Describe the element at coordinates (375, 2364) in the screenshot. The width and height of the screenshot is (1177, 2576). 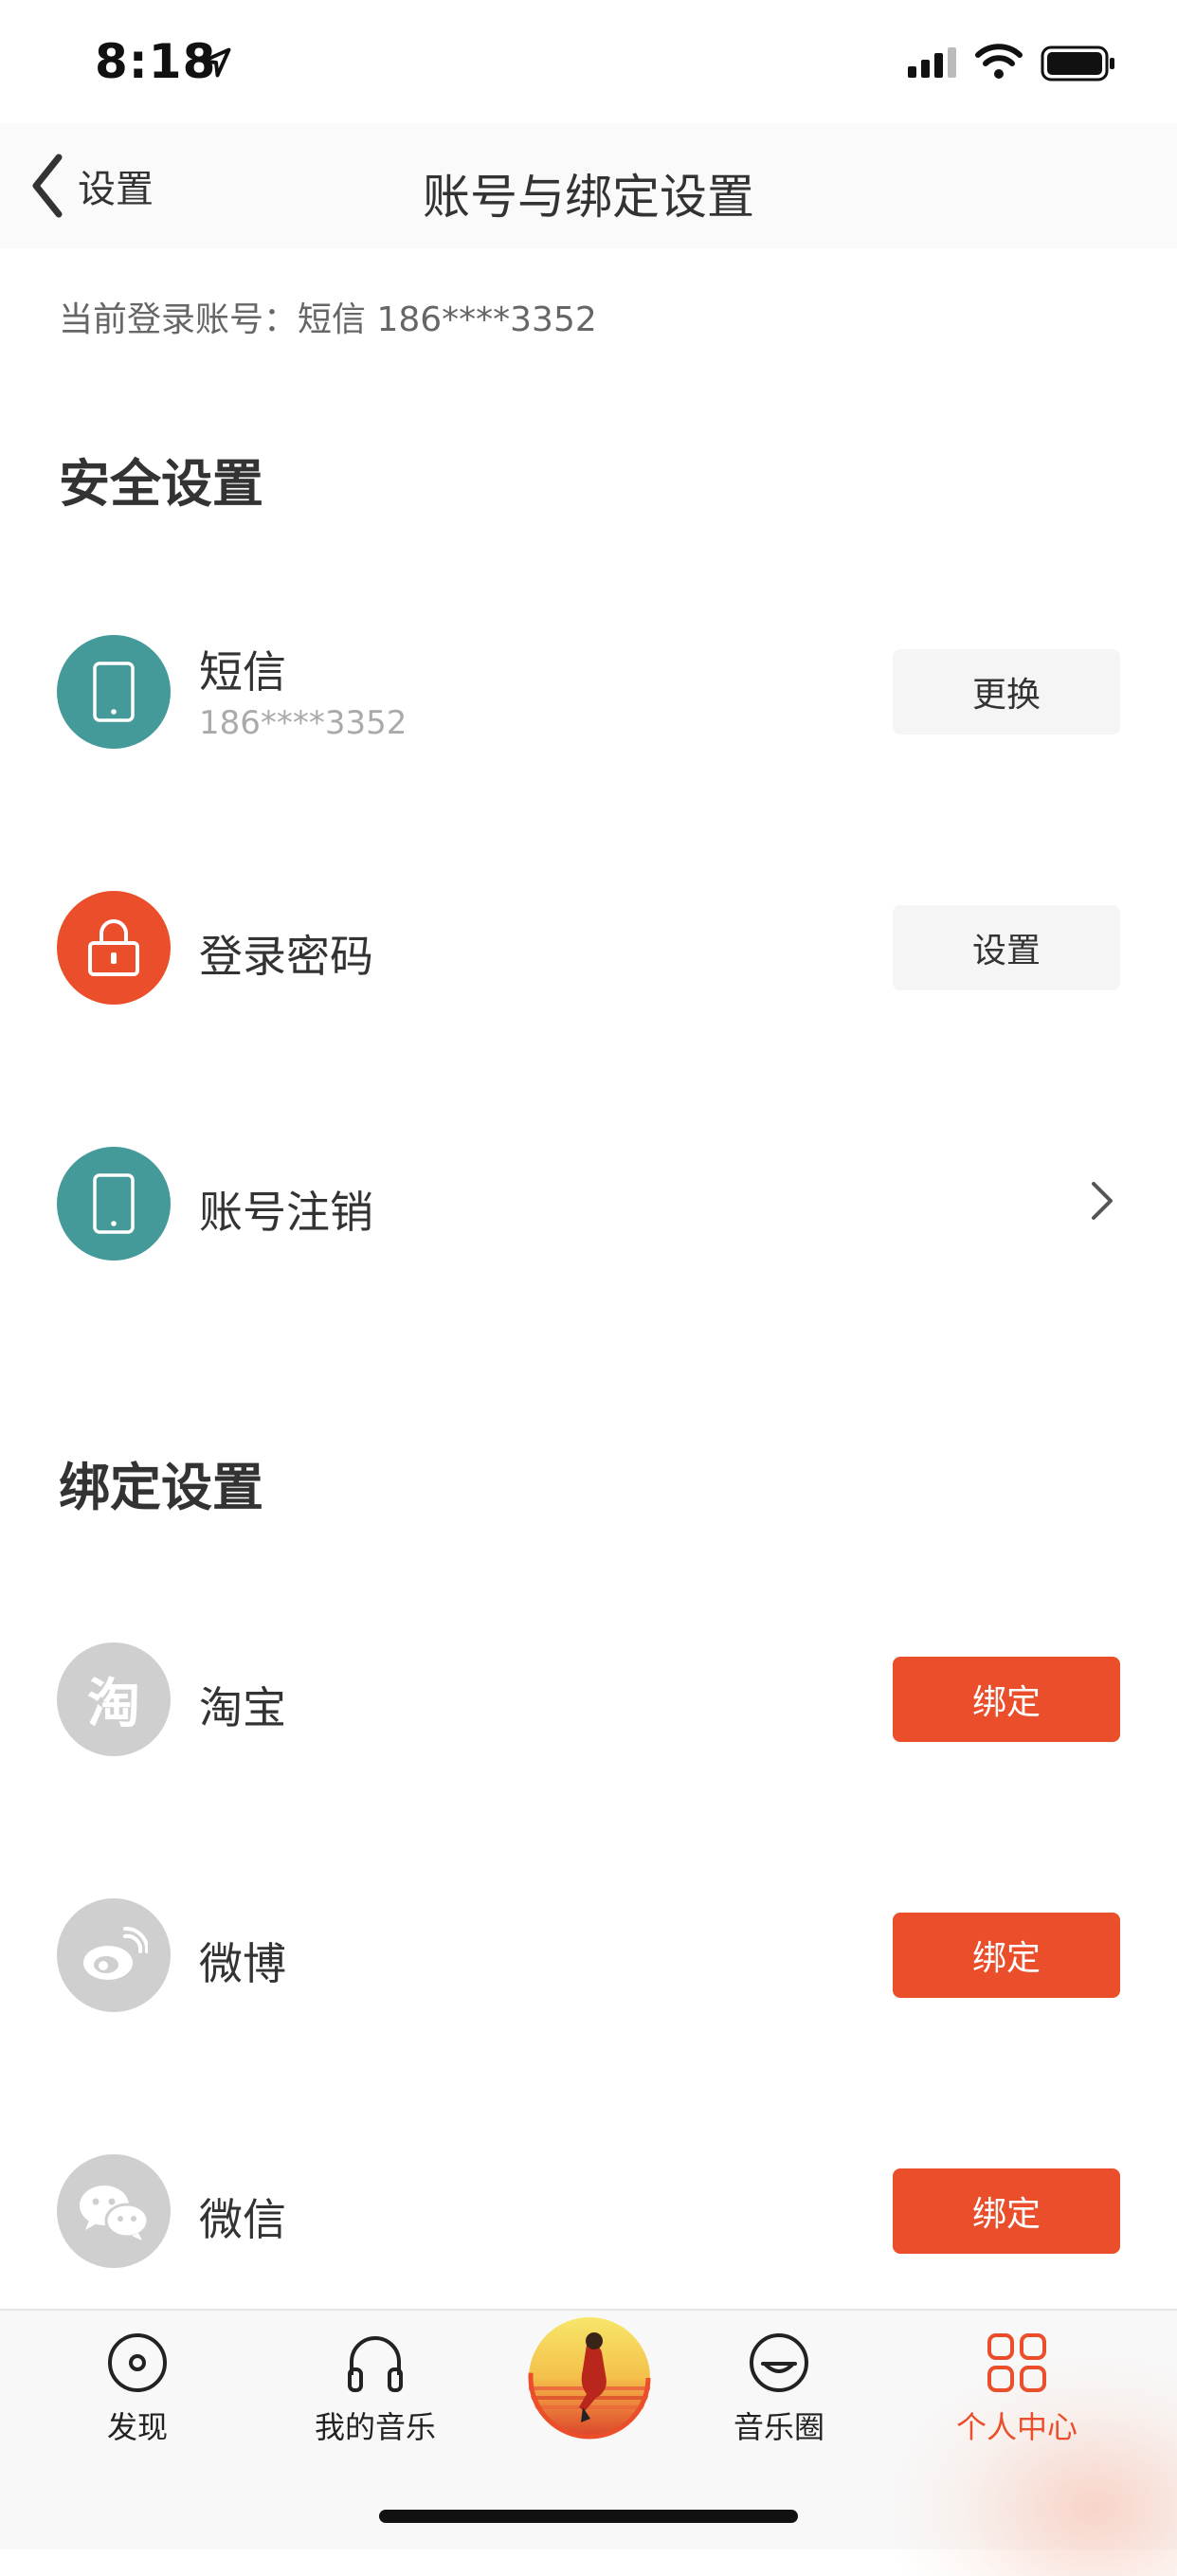
I see `headphones-icon` at that location.